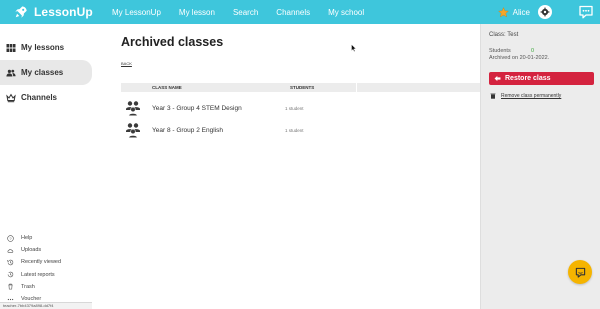  I want to click on restore-class-button: Restore class, so click(541, 78).